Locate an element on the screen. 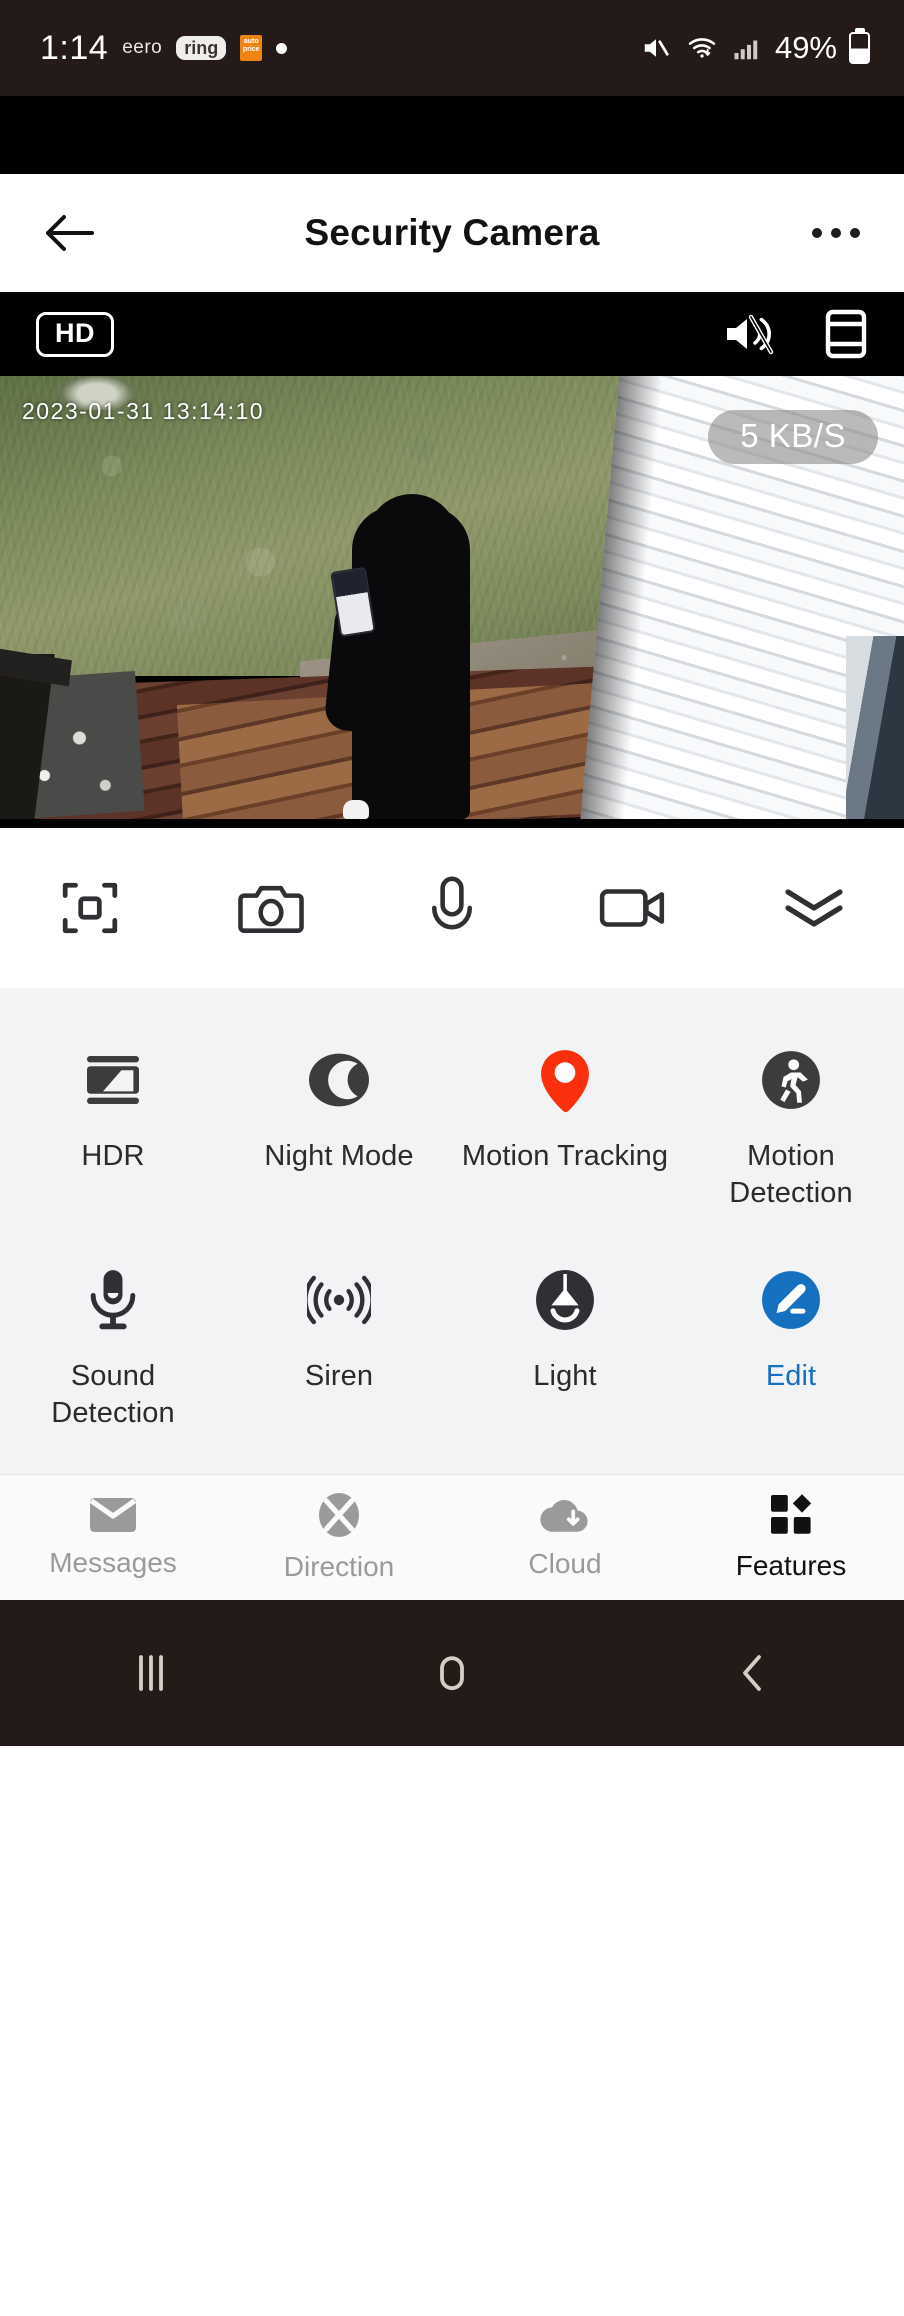 This screenshot has height=2316, width=904. feature-siren: Siren is located at coordinates (339, 1352).